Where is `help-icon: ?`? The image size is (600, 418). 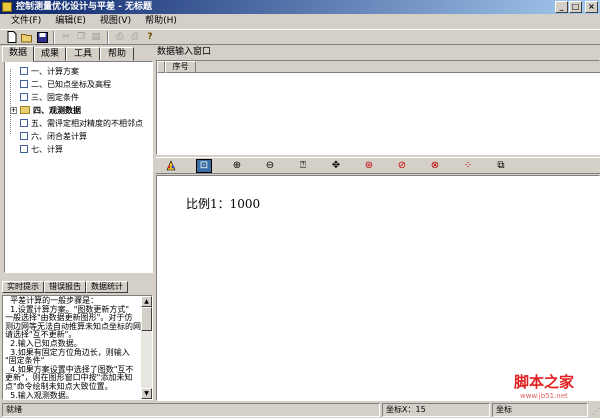 help-icon: ? is located at coordinates (150, 37).